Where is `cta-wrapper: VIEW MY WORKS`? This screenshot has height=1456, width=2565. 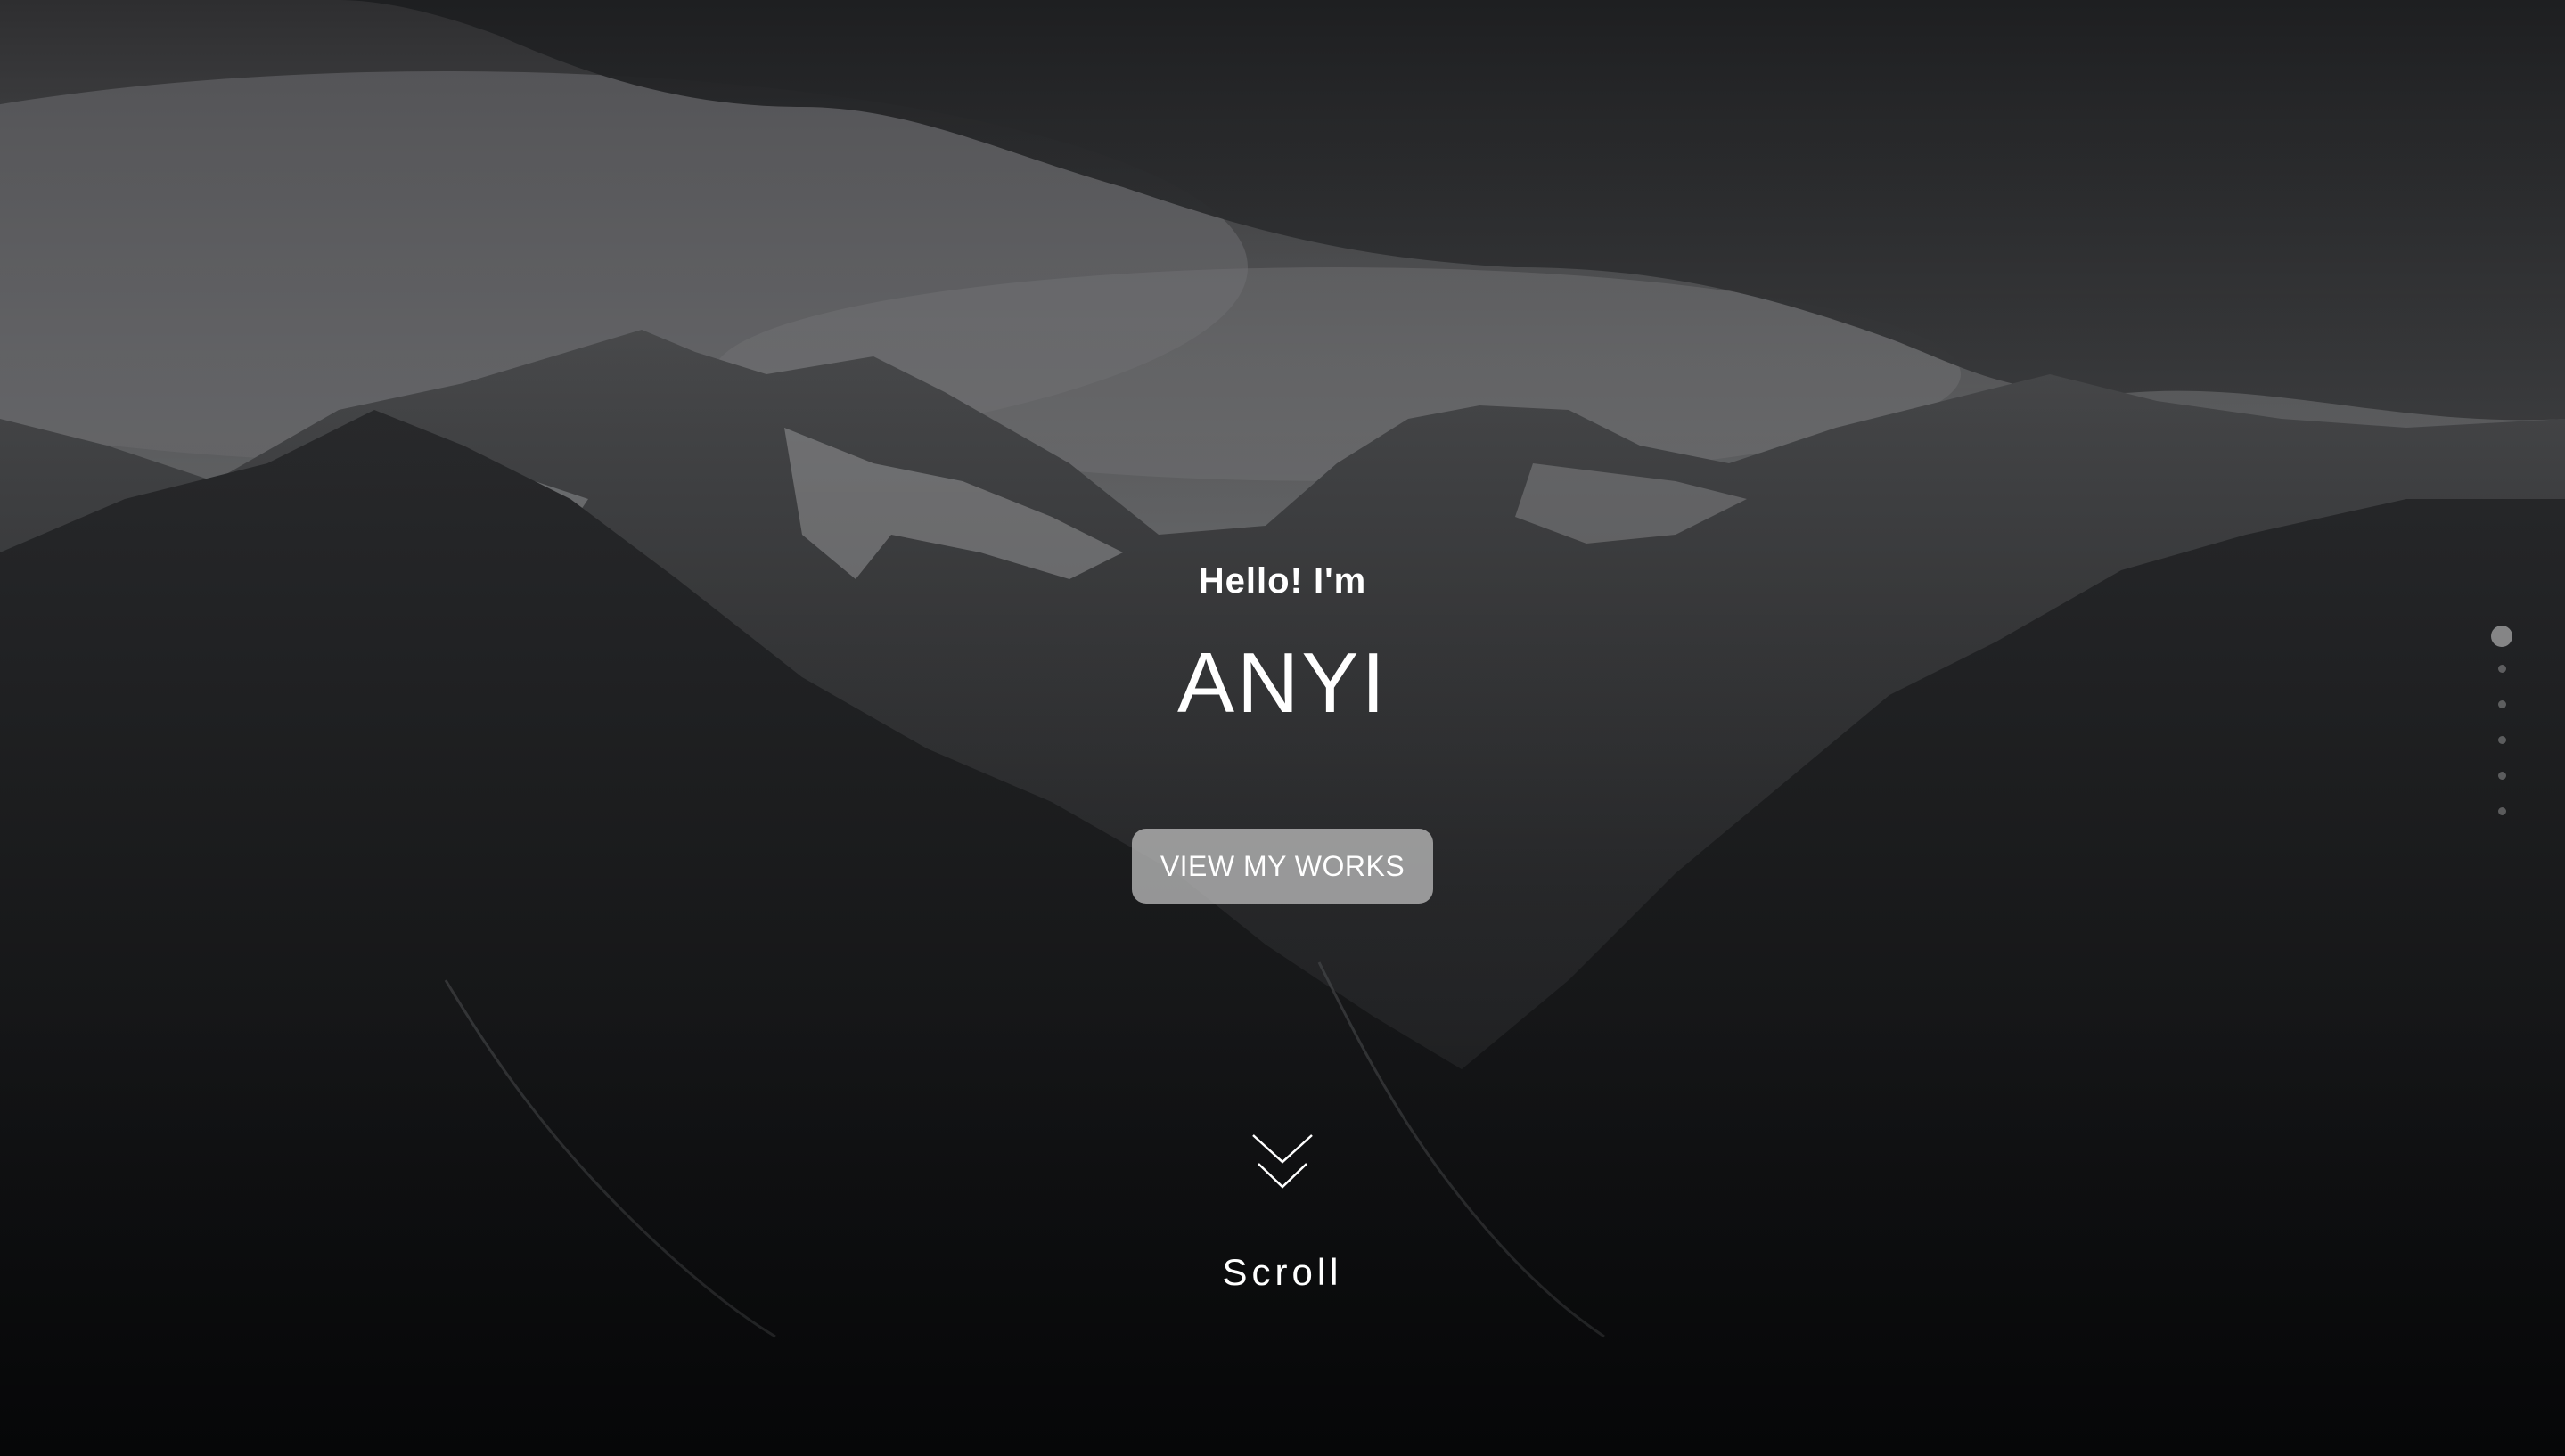 cta-wrapper: VIEW MY WORKS is located at coordinates (1282, 866).